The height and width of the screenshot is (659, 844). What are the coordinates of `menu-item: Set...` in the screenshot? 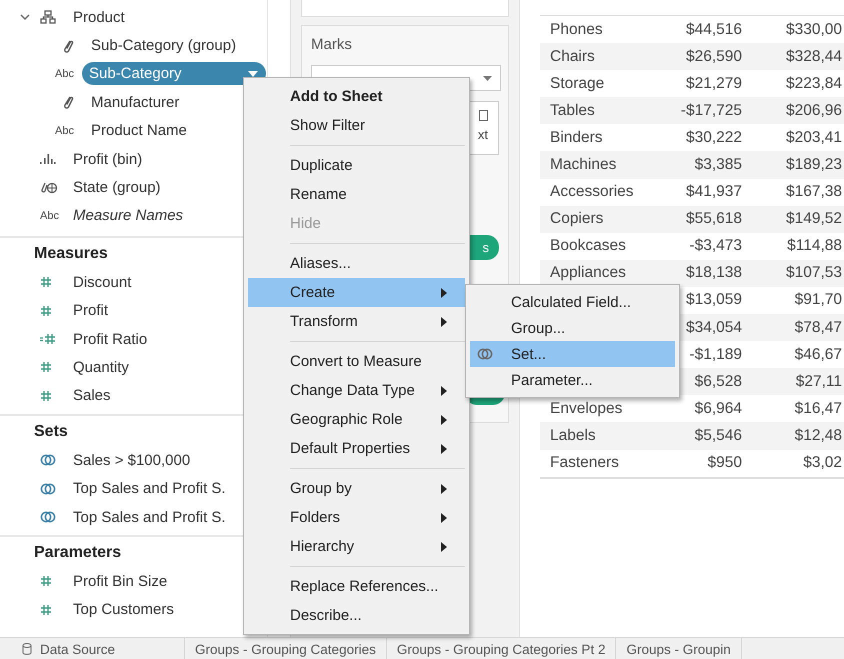 It's located at (572, 354).